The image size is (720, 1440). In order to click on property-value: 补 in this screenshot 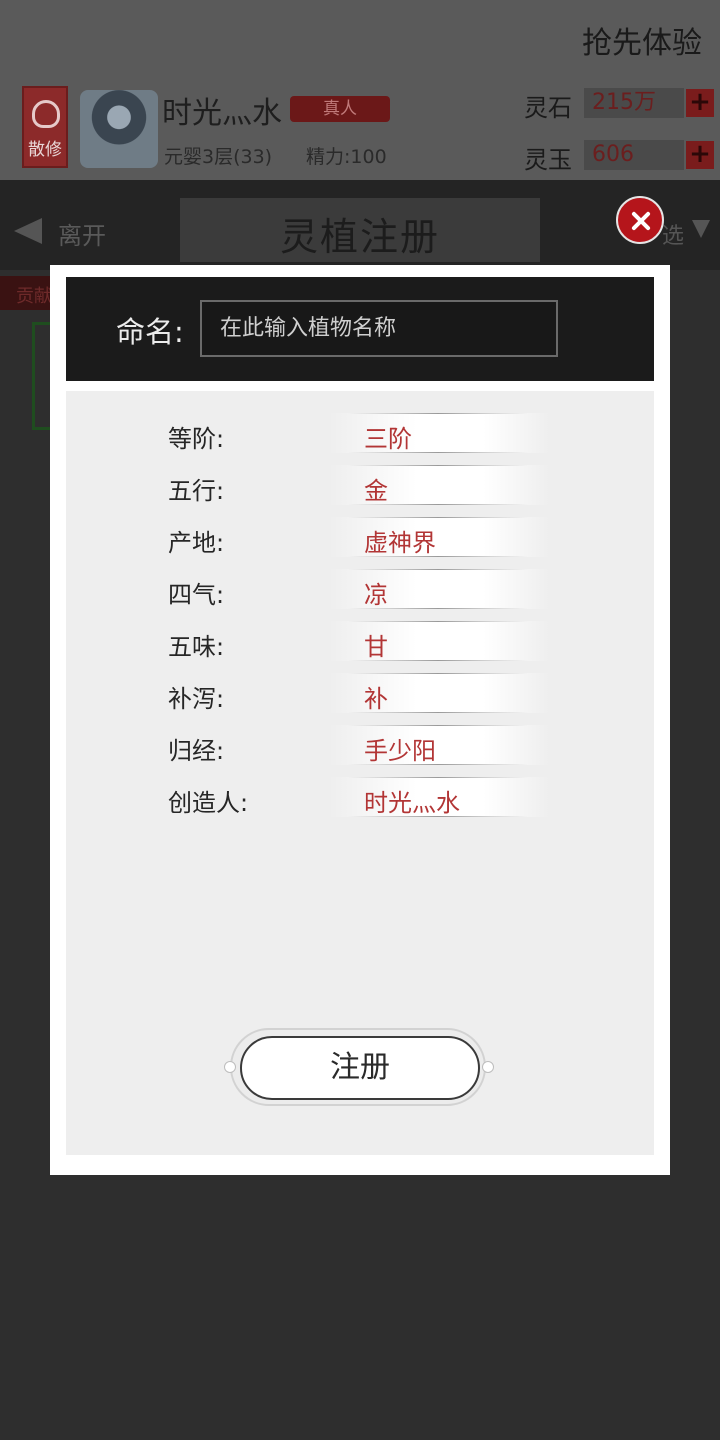, I will do `click(376, 699)`.